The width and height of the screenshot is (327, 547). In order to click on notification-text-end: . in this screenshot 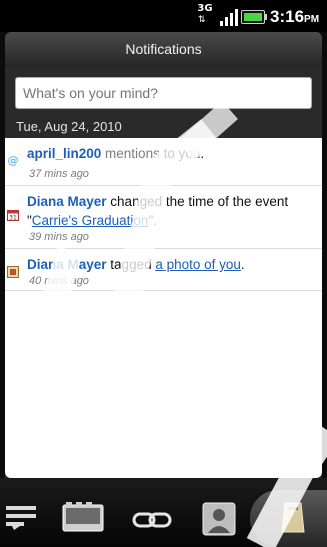, I will do `click(242, 264)`.